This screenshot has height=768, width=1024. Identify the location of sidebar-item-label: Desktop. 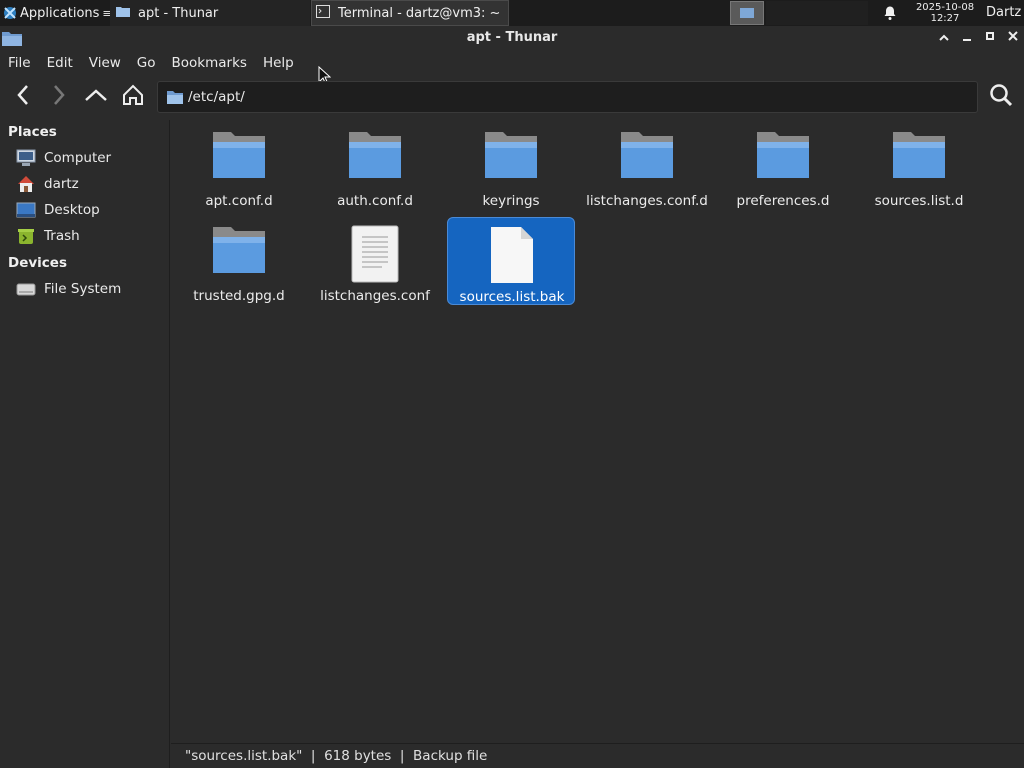
(72, 210).